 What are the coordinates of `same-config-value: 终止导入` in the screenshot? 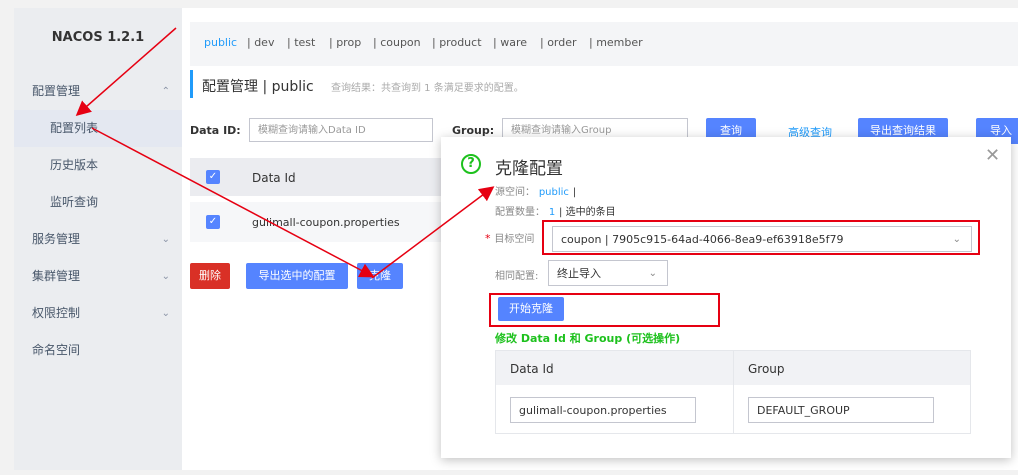 It's located at (579, 273).